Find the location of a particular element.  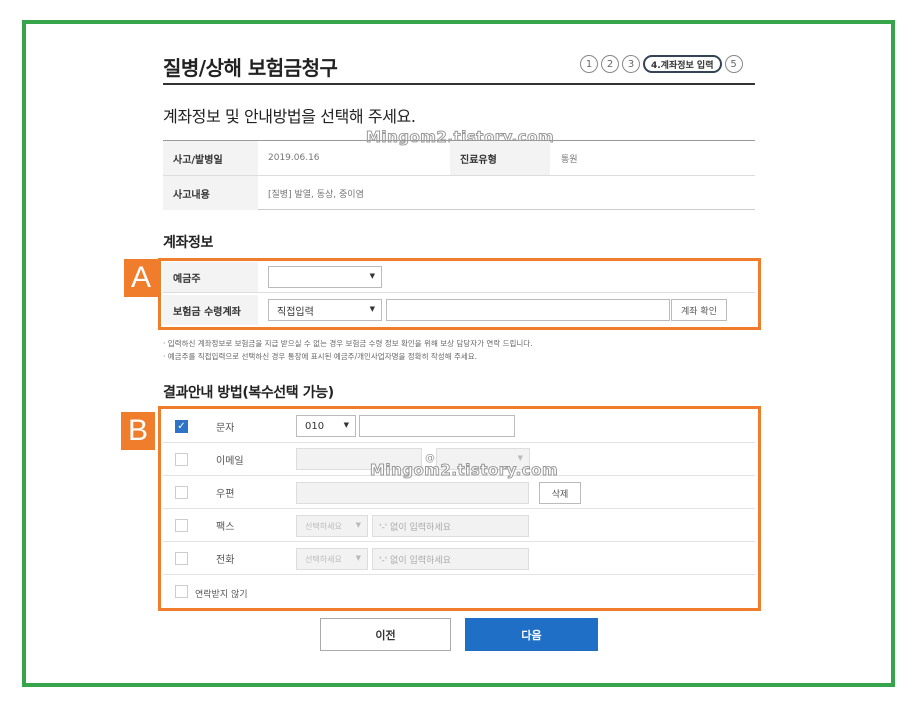

check-icon: ✓ is located at coordinates (181, 426).